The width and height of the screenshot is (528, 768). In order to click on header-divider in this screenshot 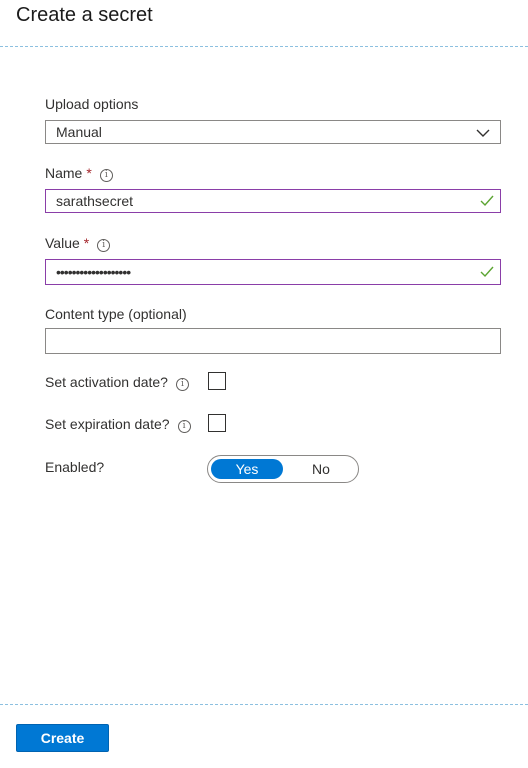, I will do `click(264, 46)`.